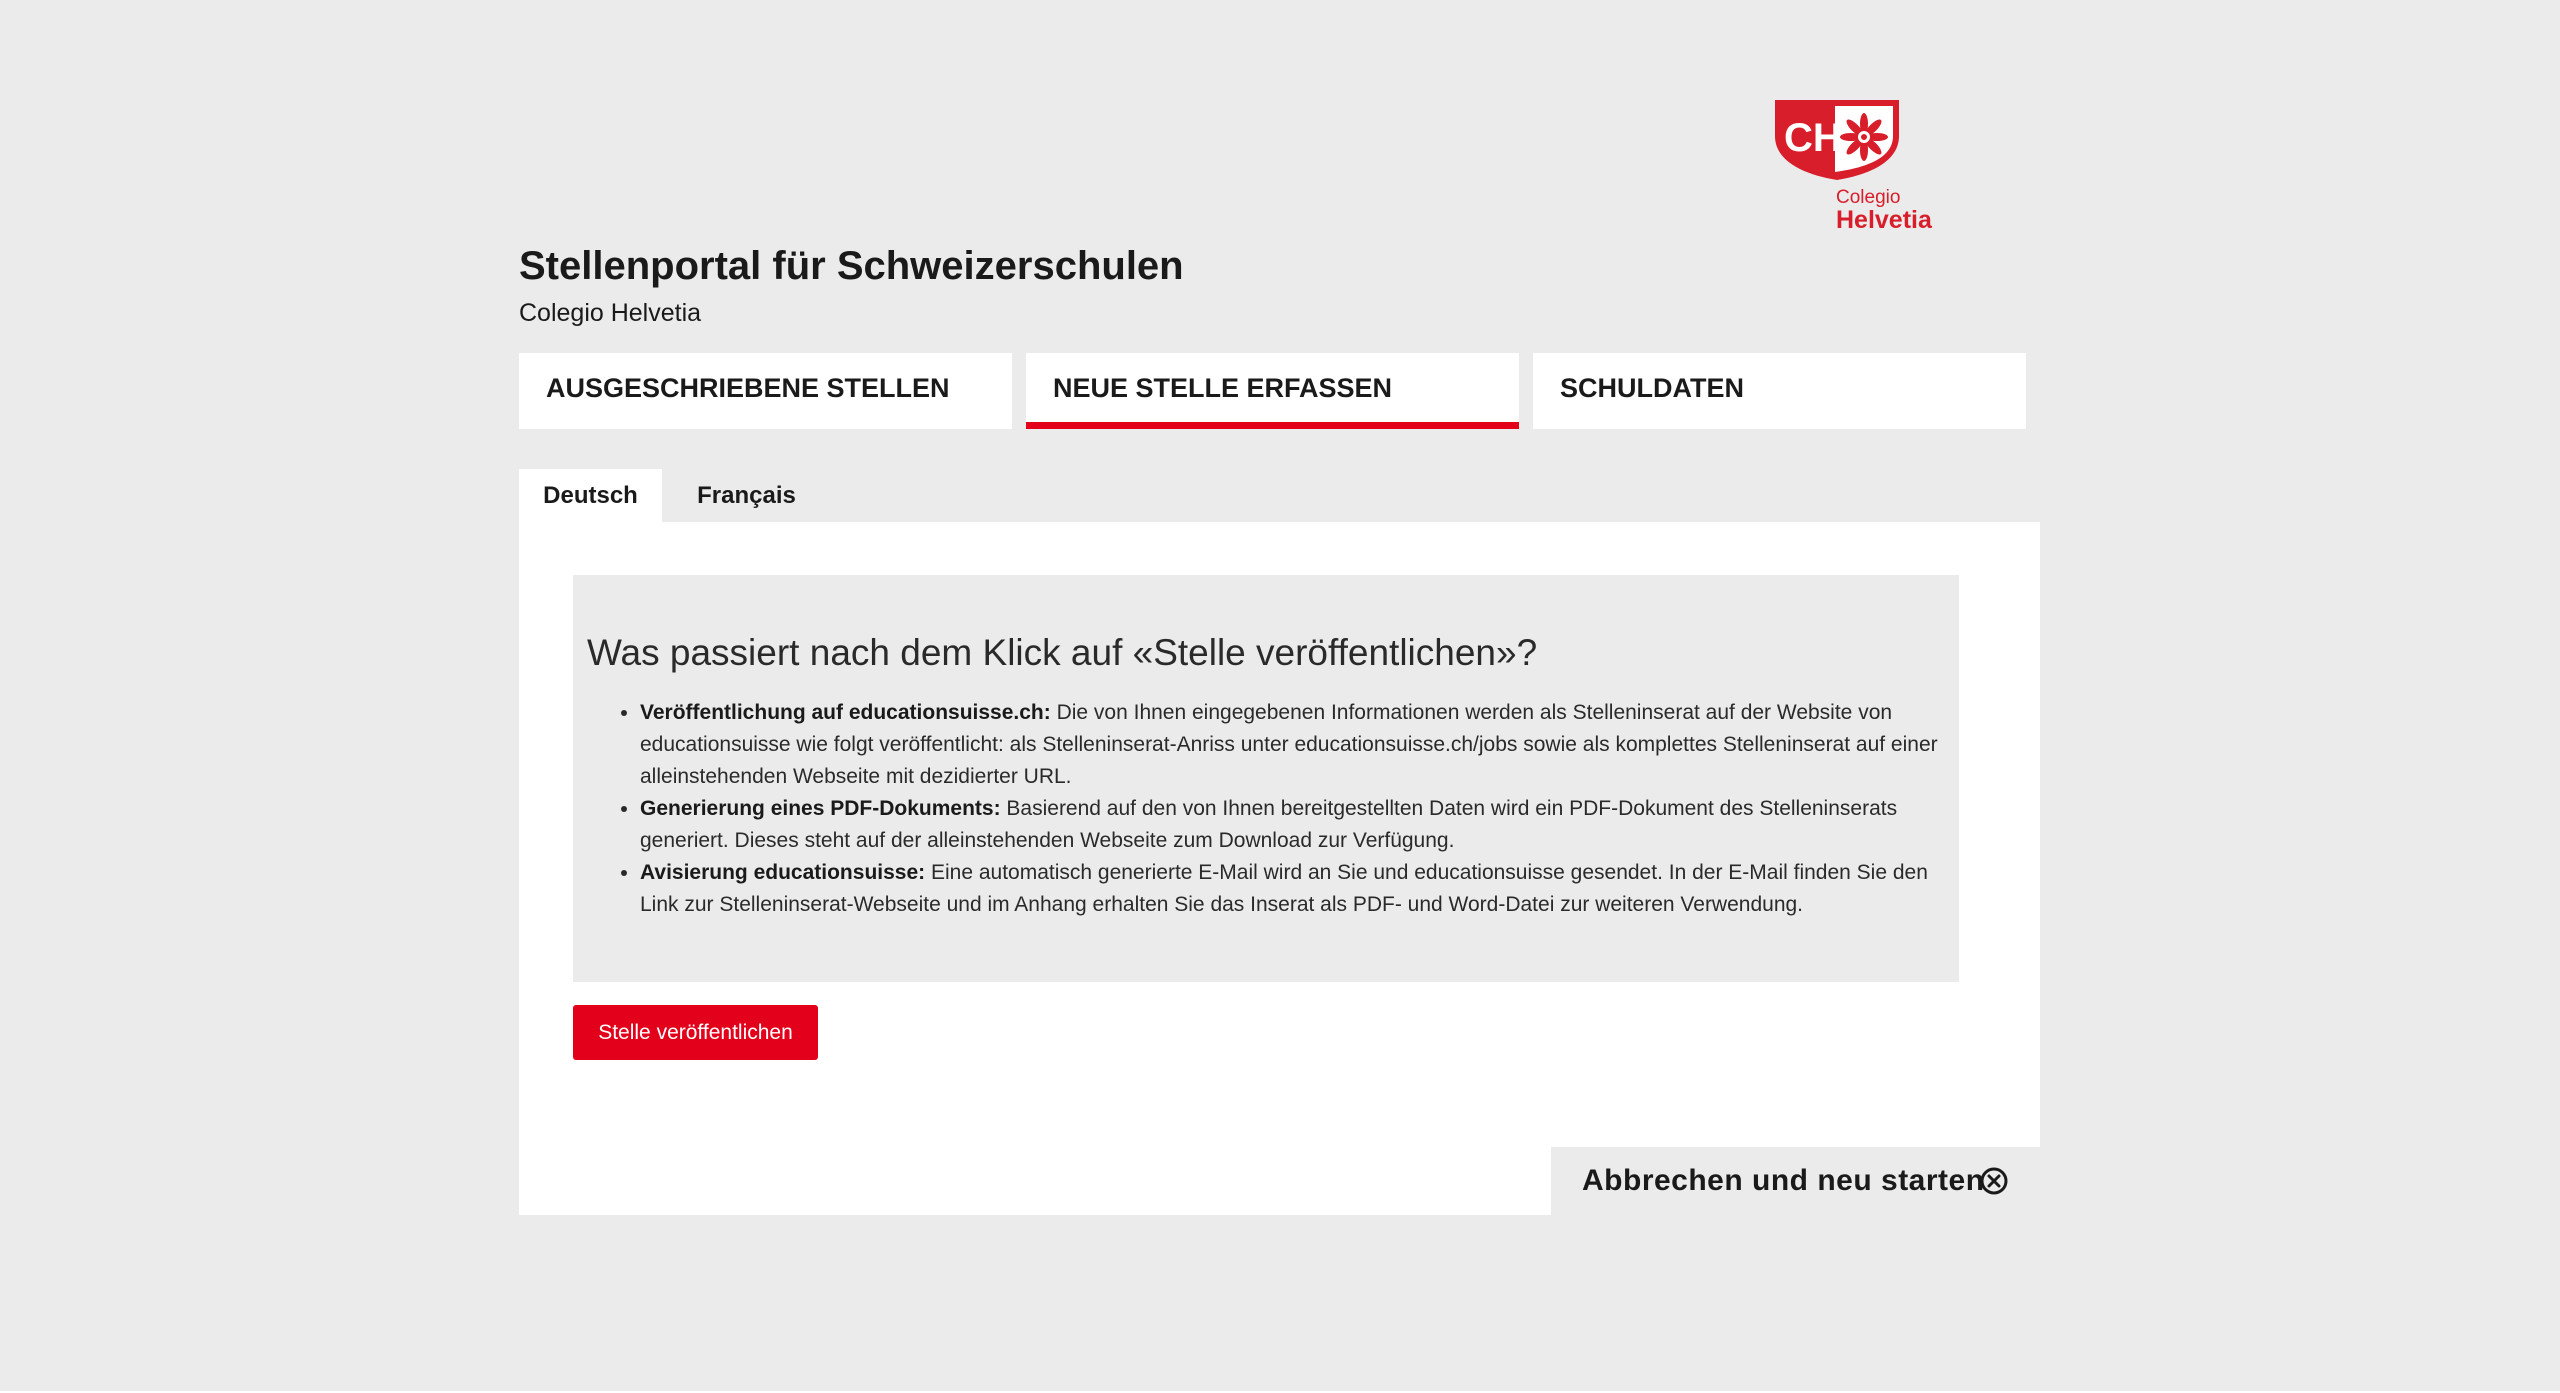  I want to click on logo-sub-text: Colegio, so click(1868, 197).